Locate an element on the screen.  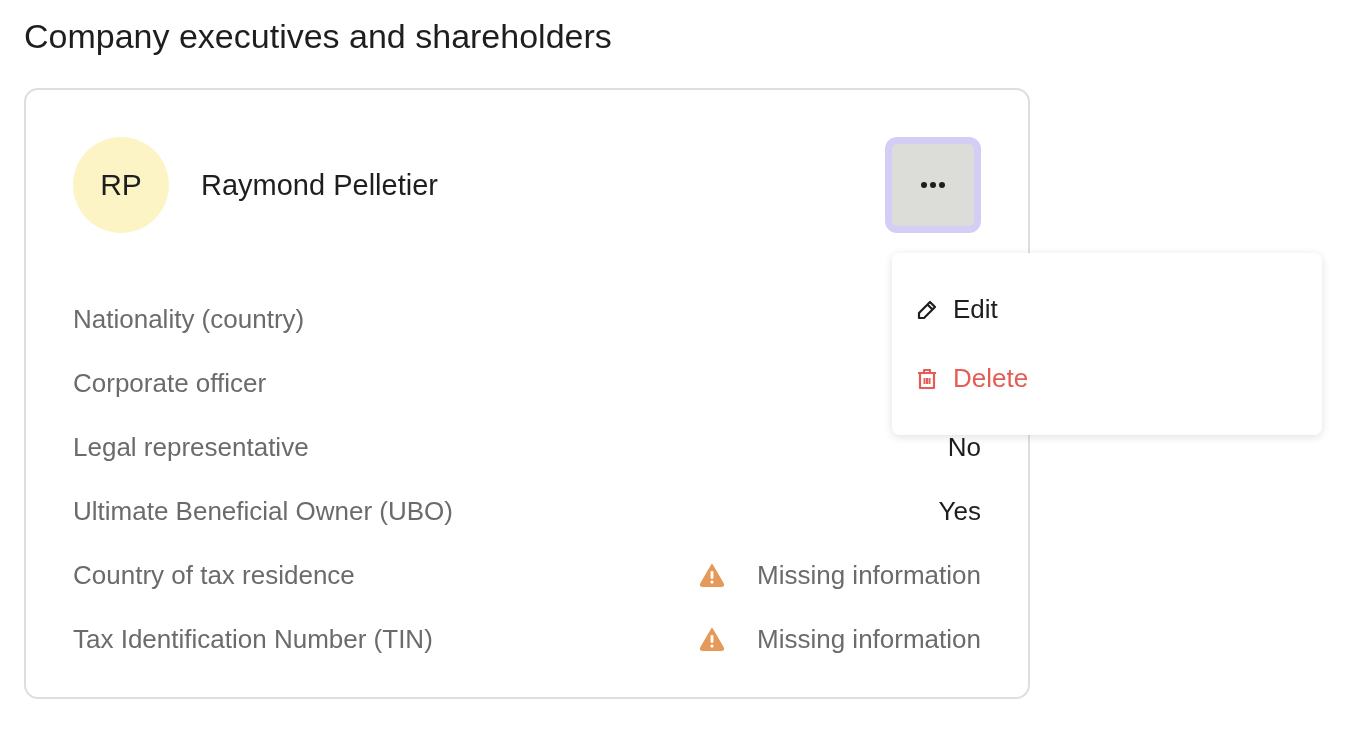
field-value: Yes is located at coordinates (959, 511).